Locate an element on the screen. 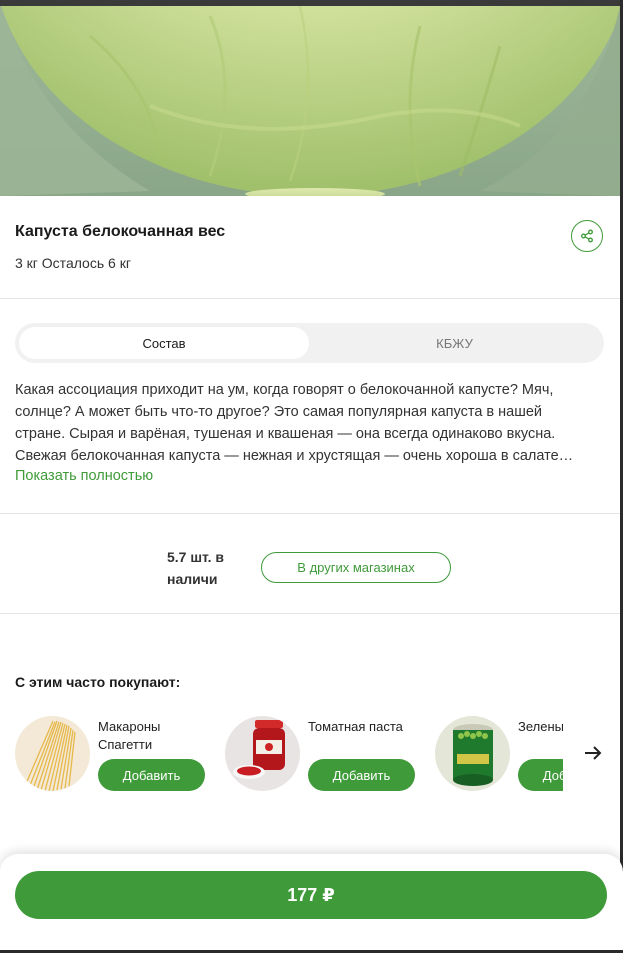 The width and height of the screenshot is (623, 953). share-icon is located at coordinates (587, 236).